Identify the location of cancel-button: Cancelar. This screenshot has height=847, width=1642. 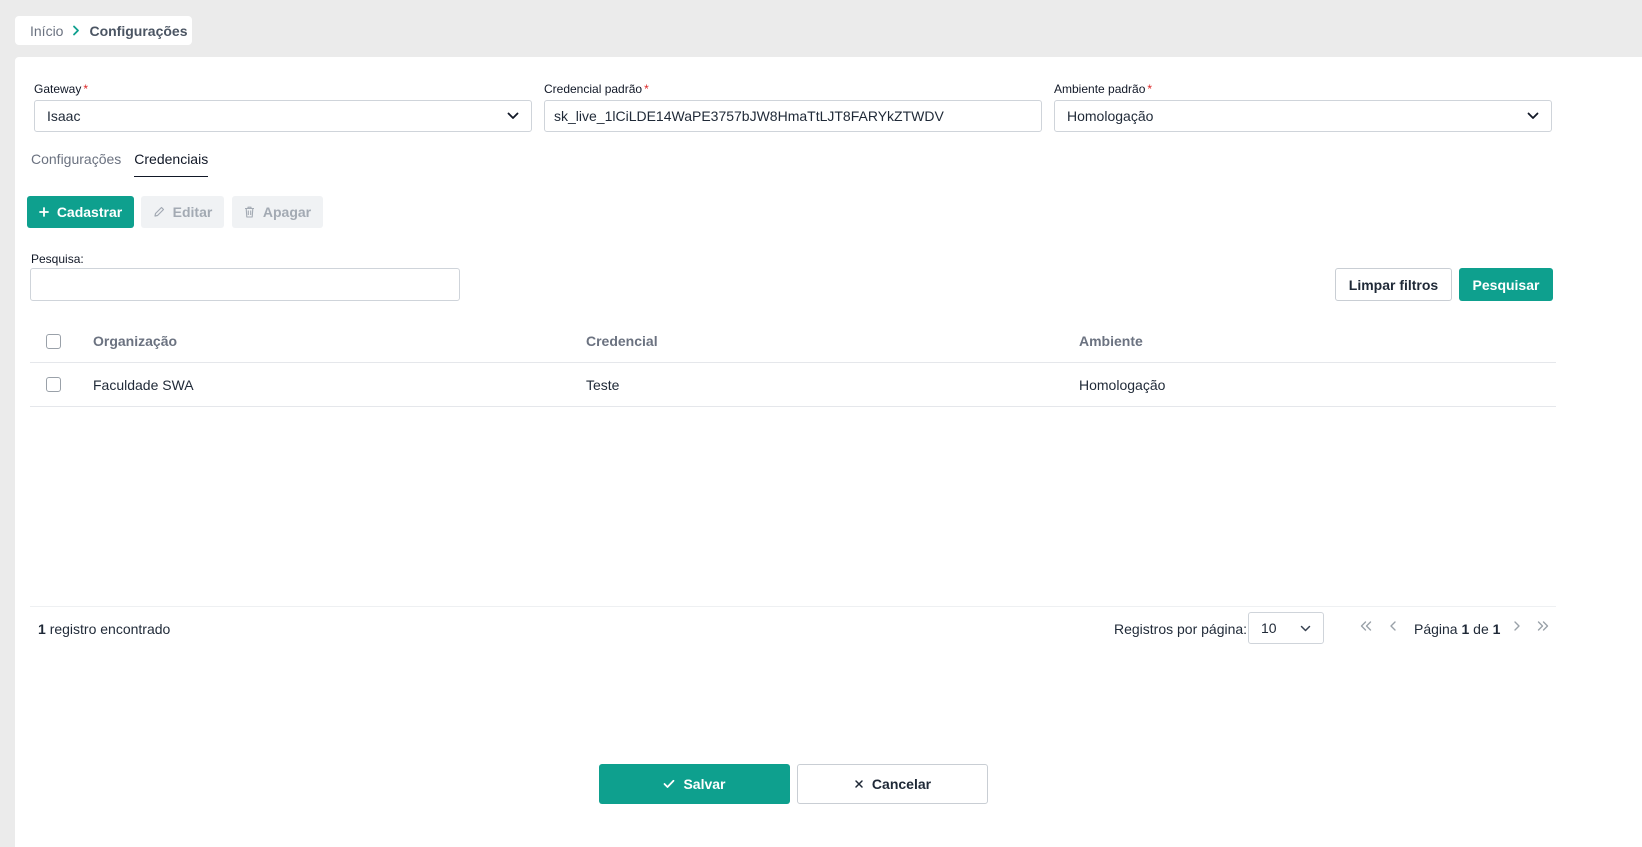
(892, 784).